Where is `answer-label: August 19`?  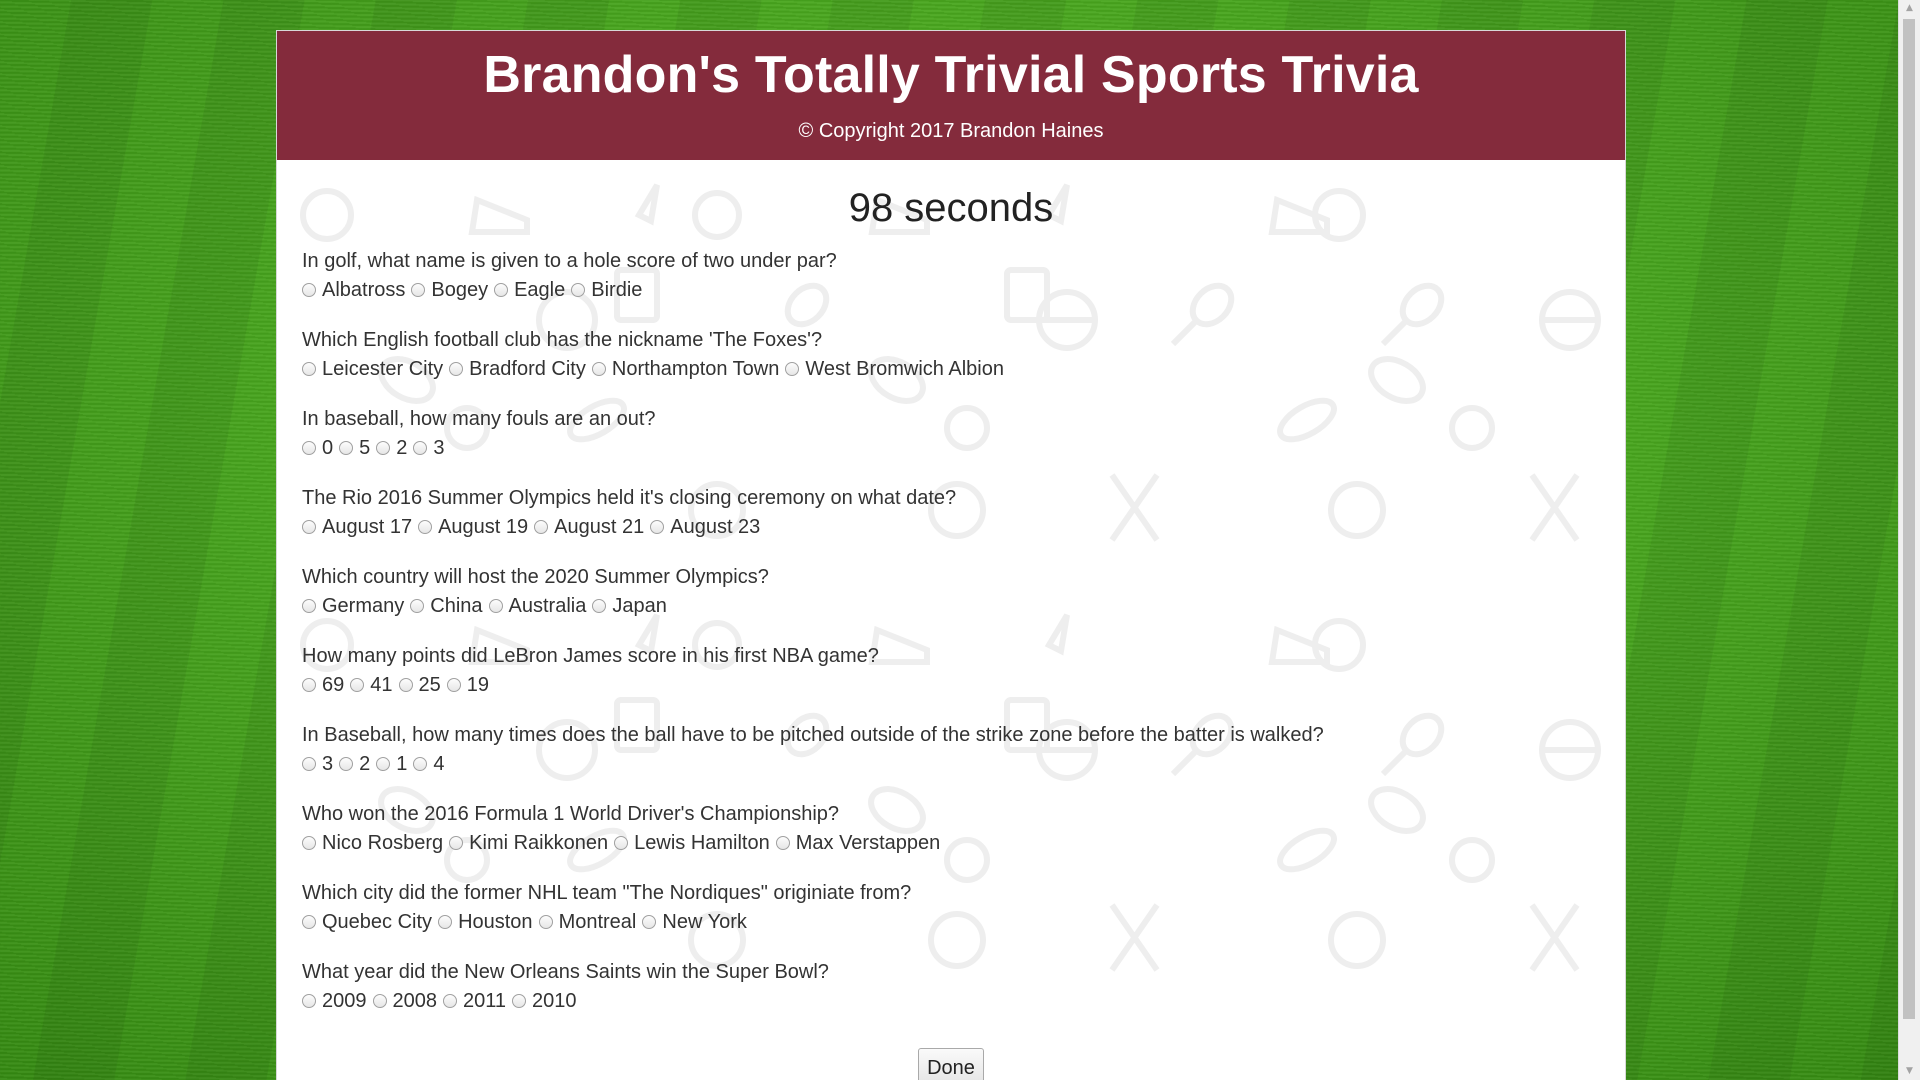
answer-label: August 19 is located at coordinates (483, 527).